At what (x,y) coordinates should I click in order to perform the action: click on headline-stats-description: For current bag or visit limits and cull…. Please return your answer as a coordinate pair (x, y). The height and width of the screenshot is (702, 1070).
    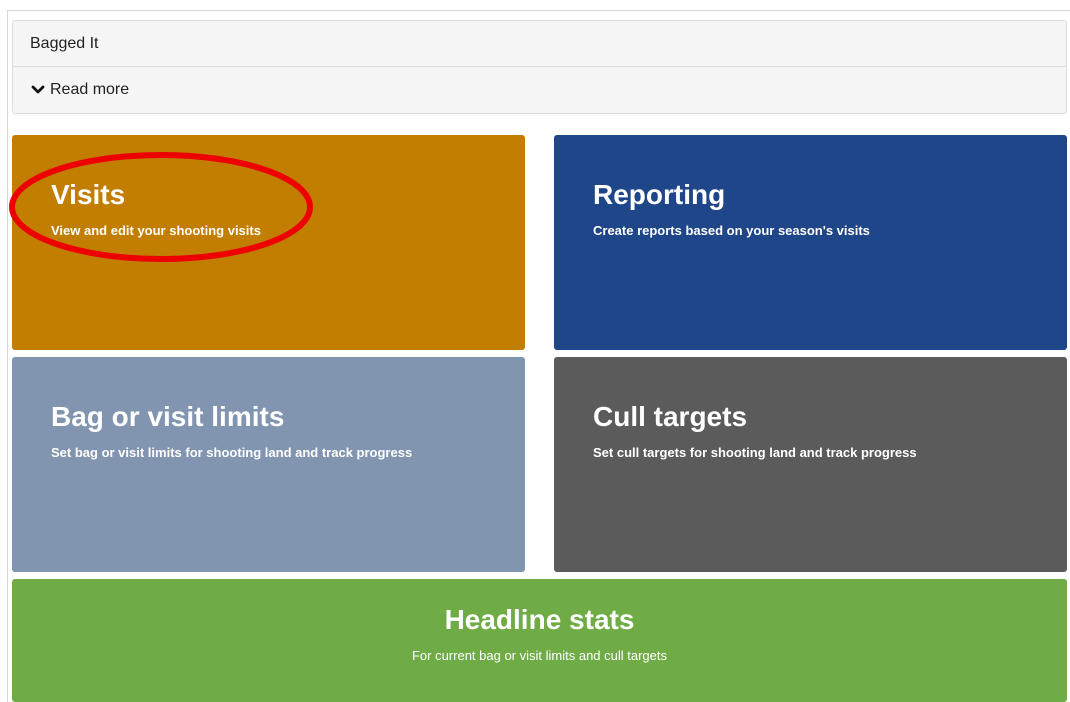
    Looking at the image, I should click on (539, 655).